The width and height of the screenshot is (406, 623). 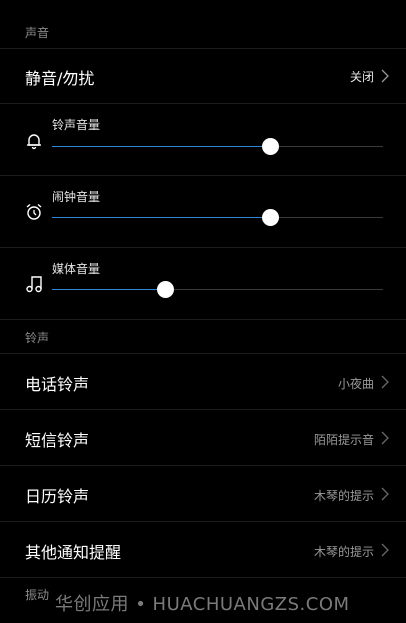 I want to click on ringtone-label: 电话铃声, so click(x=57, y=384).